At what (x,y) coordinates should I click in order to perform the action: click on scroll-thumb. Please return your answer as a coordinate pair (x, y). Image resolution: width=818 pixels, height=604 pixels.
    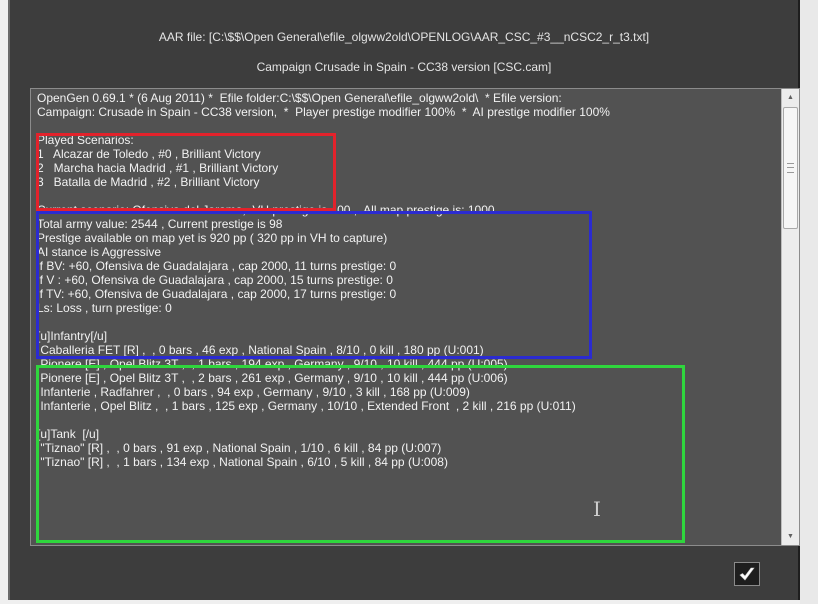
    Looking at the image, I should click on (790, 168).